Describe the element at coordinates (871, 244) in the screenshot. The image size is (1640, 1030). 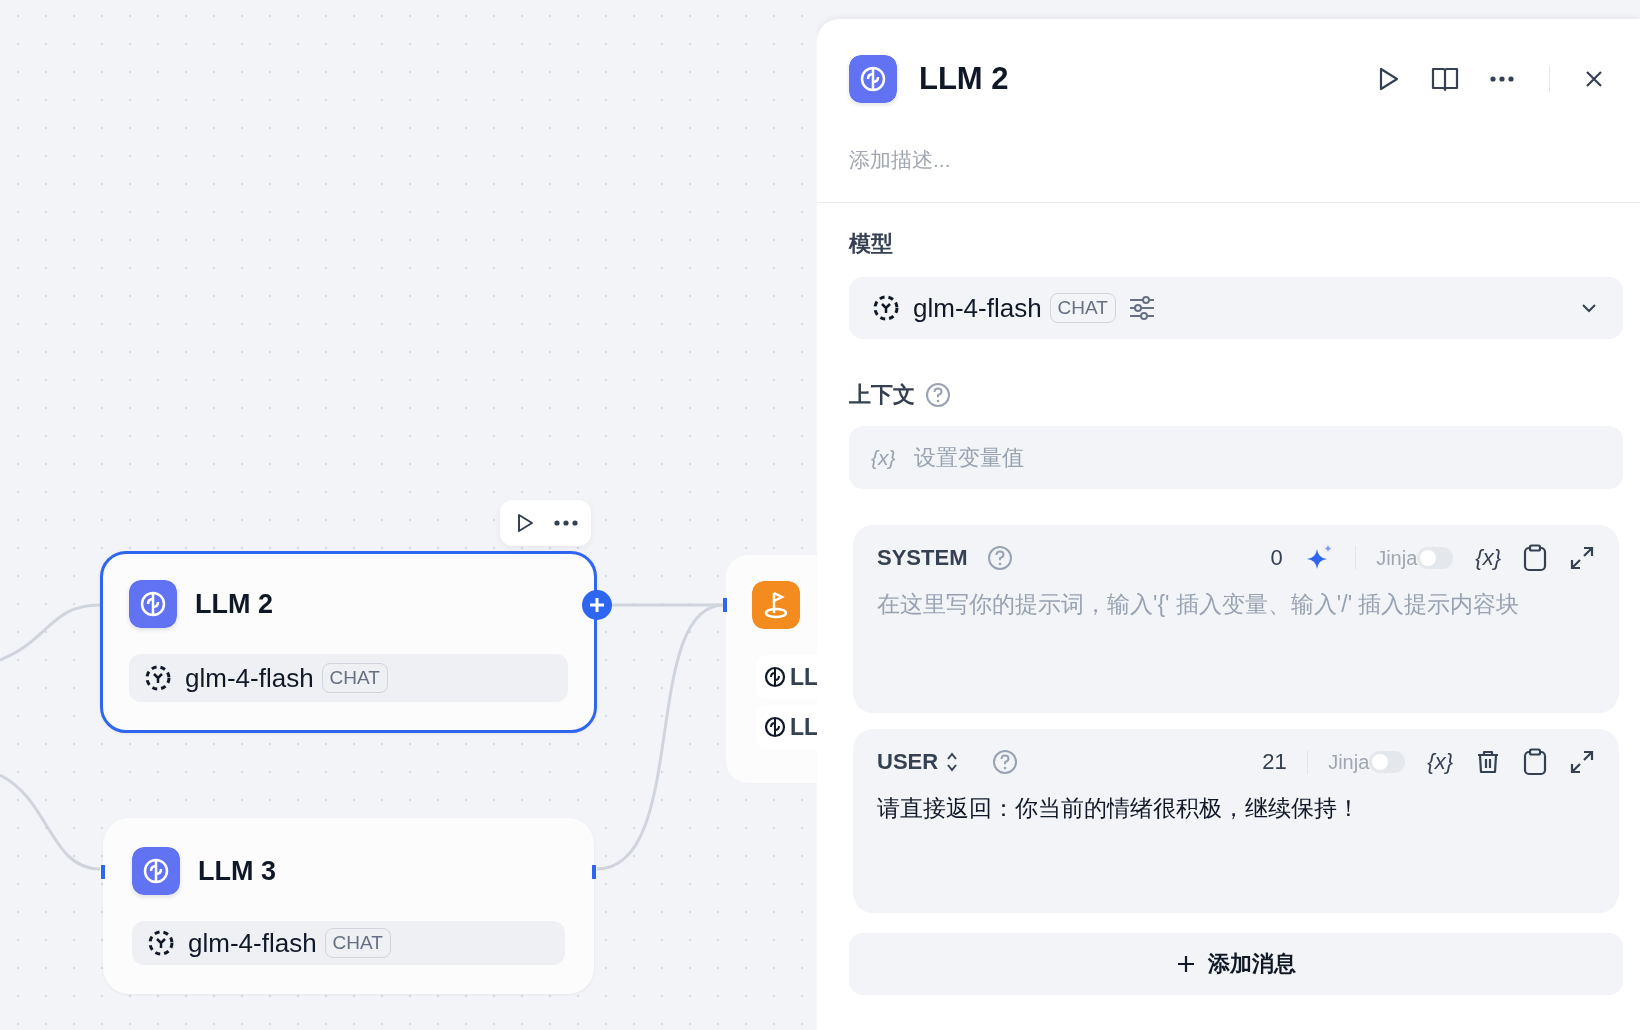
I see `section-label: 模型` at that location.